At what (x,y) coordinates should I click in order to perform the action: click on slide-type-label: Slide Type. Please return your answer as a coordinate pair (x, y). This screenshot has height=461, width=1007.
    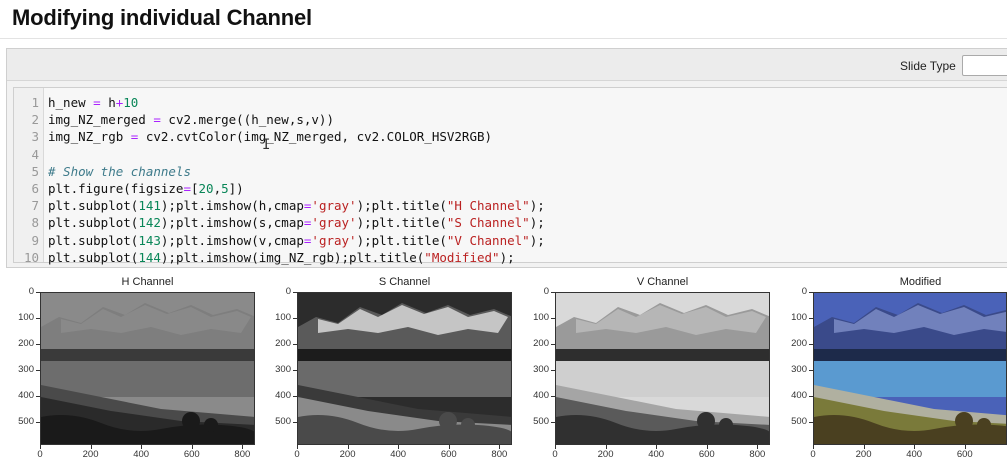
    Looking at the image, I should click on (928, 66).